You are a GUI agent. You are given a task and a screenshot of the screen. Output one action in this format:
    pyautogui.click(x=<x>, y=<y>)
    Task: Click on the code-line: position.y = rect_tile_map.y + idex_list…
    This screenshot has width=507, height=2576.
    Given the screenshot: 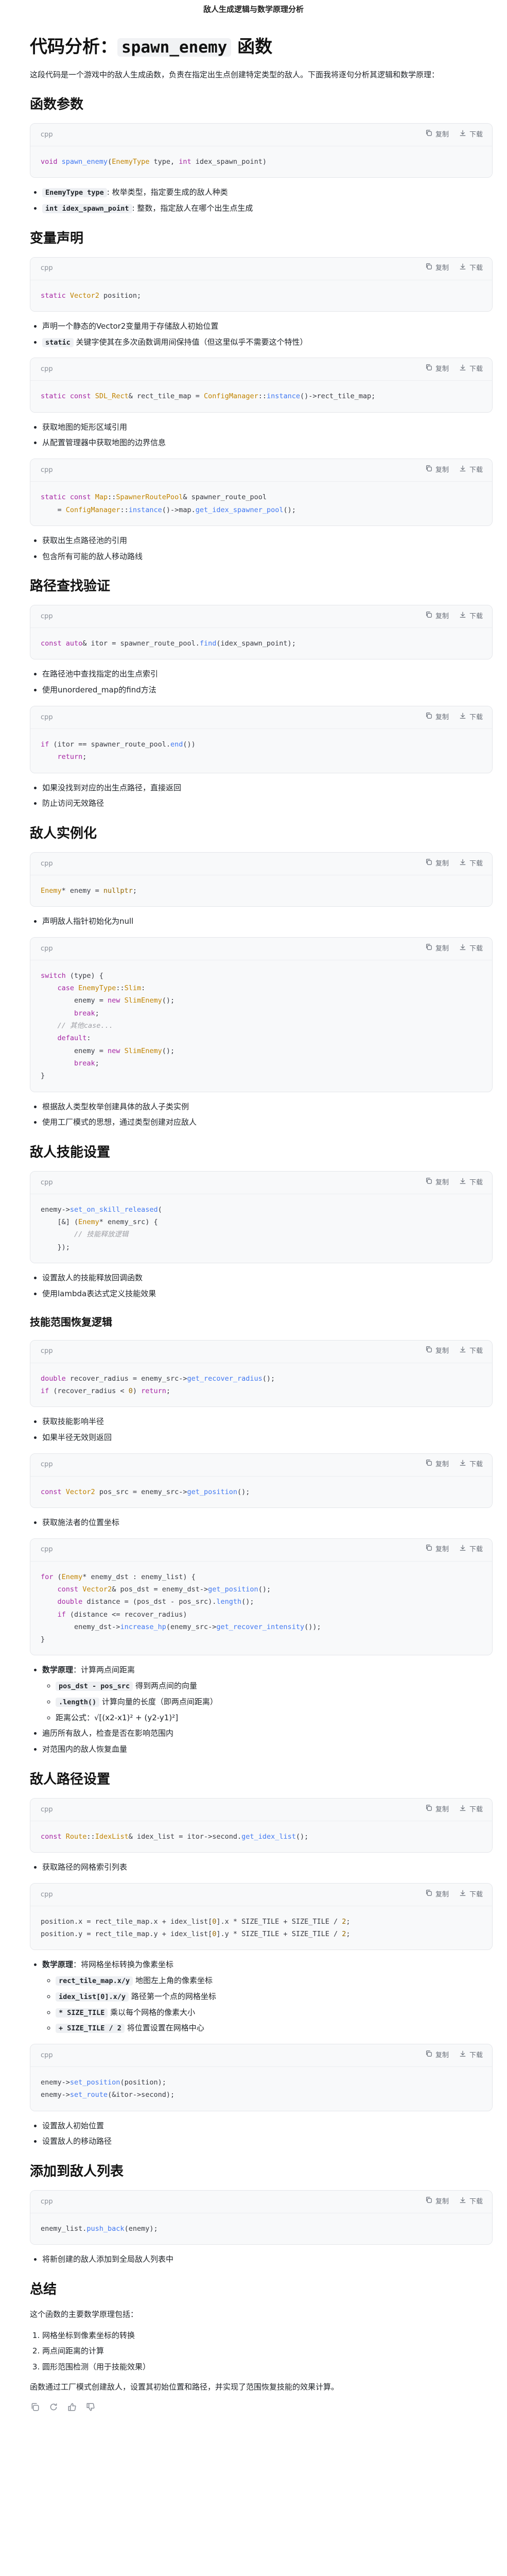 What is the action you would take?
    pyautogui.click(x=196, y=1934)
    